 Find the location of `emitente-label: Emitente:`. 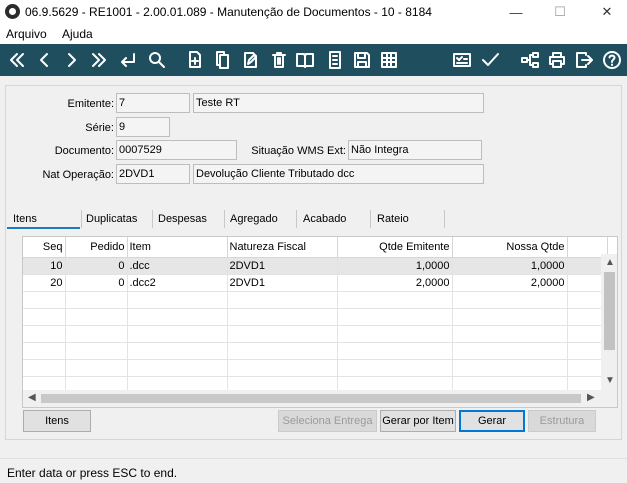

emitente-label: Emitente: is located at coordinates (90, 104).